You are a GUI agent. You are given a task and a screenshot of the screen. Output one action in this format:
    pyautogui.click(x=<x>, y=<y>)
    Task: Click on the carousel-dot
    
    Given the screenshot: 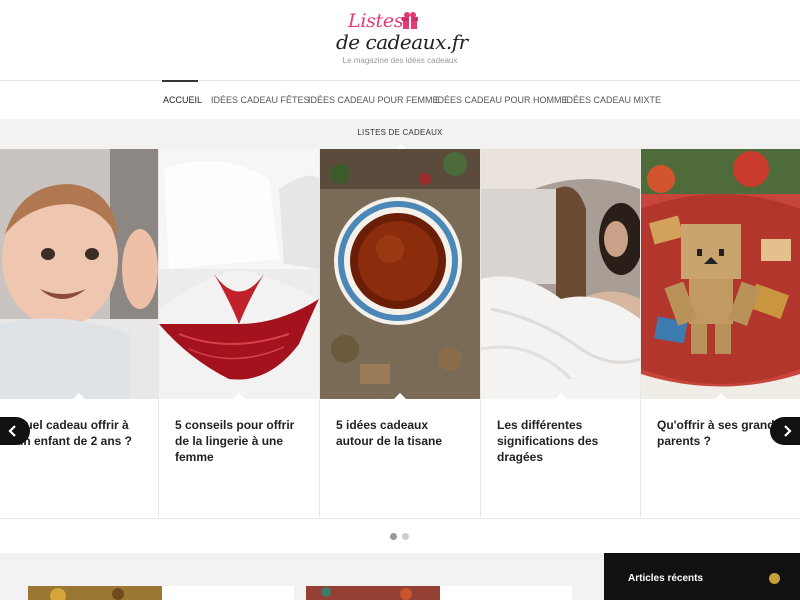 What is the action you would take?
    pyautogui.click(x=405, y=536)
    